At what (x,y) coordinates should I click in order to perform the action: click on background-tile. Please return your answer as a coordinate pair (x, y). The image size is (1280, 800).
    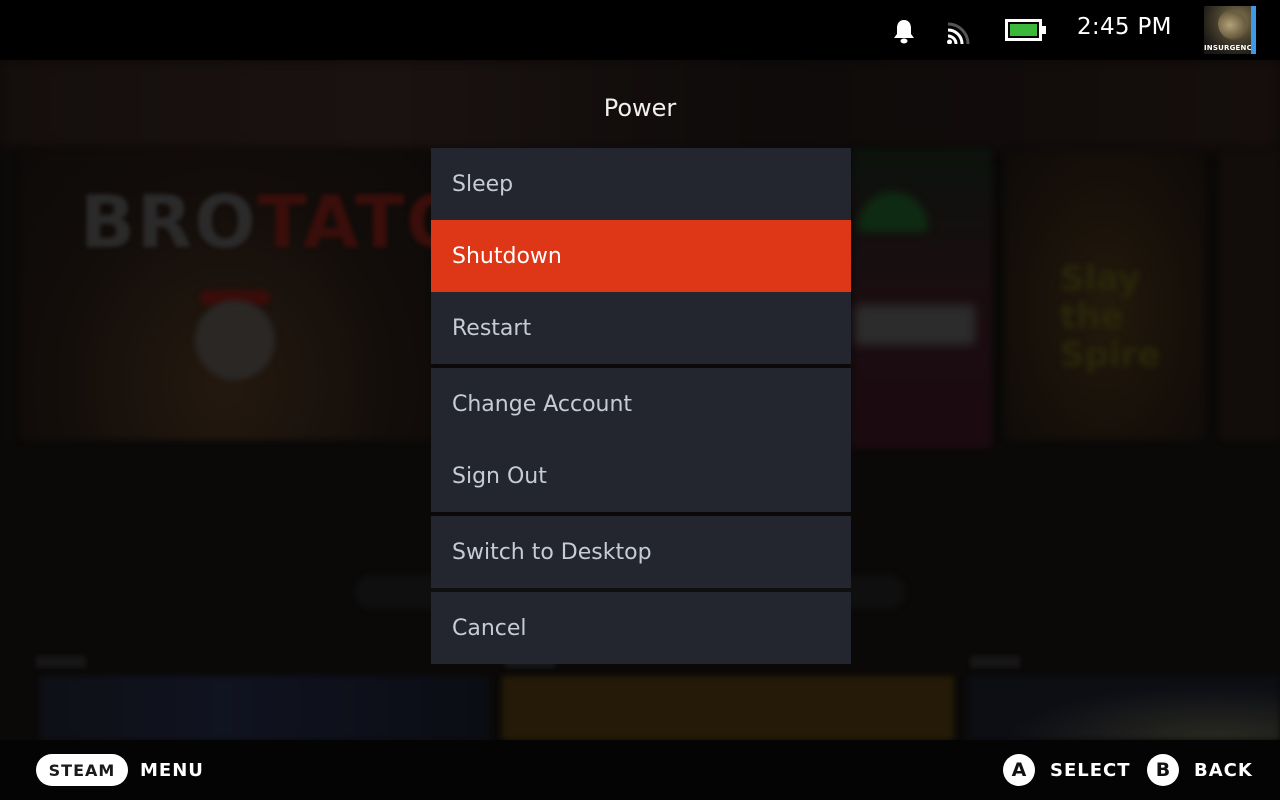
    Looking at the image, I should click on (10, 295).